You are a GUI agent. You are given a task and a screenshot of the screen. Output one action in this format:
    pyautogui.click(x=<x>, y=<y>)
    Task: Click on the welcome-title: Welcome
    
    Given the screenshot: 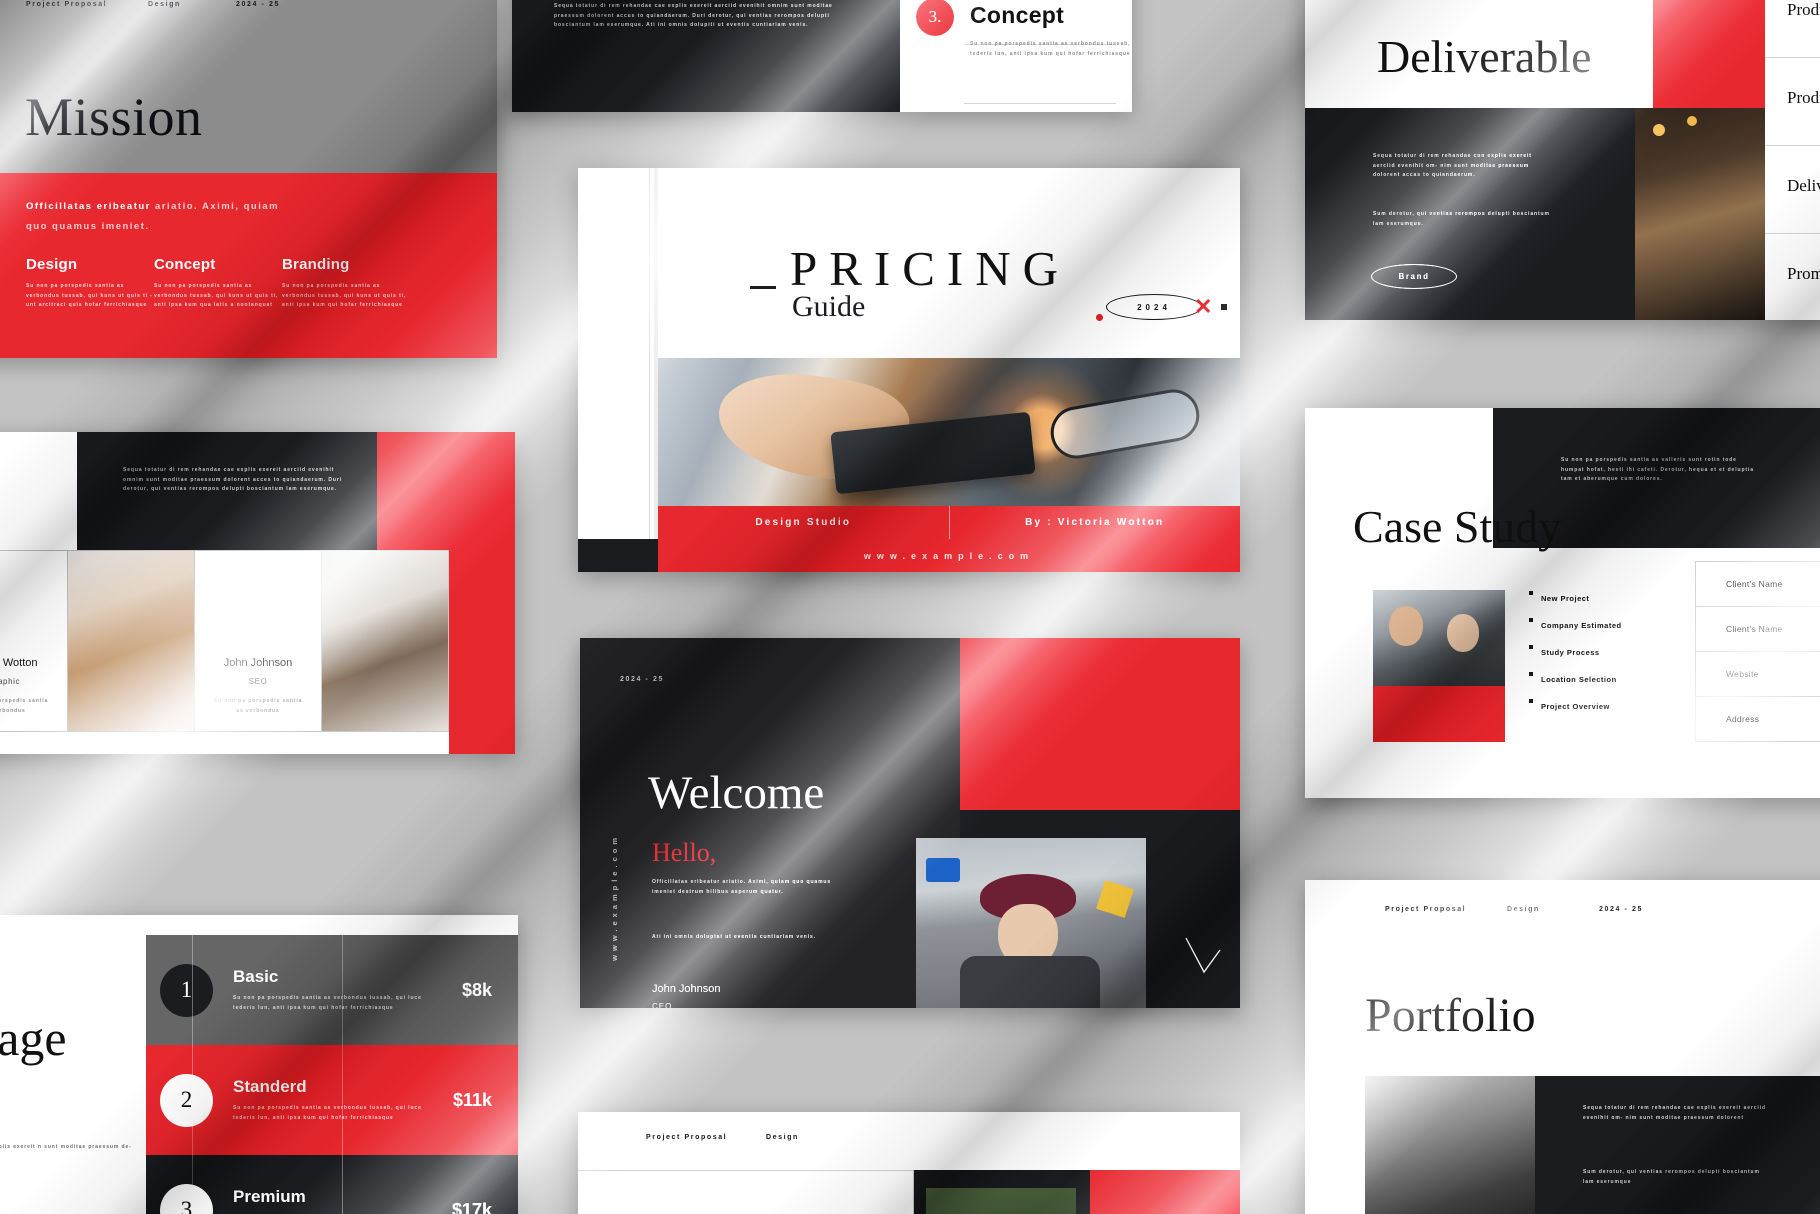 What is the action you would take?
    pyautogui.click(x=736, y=793)
    